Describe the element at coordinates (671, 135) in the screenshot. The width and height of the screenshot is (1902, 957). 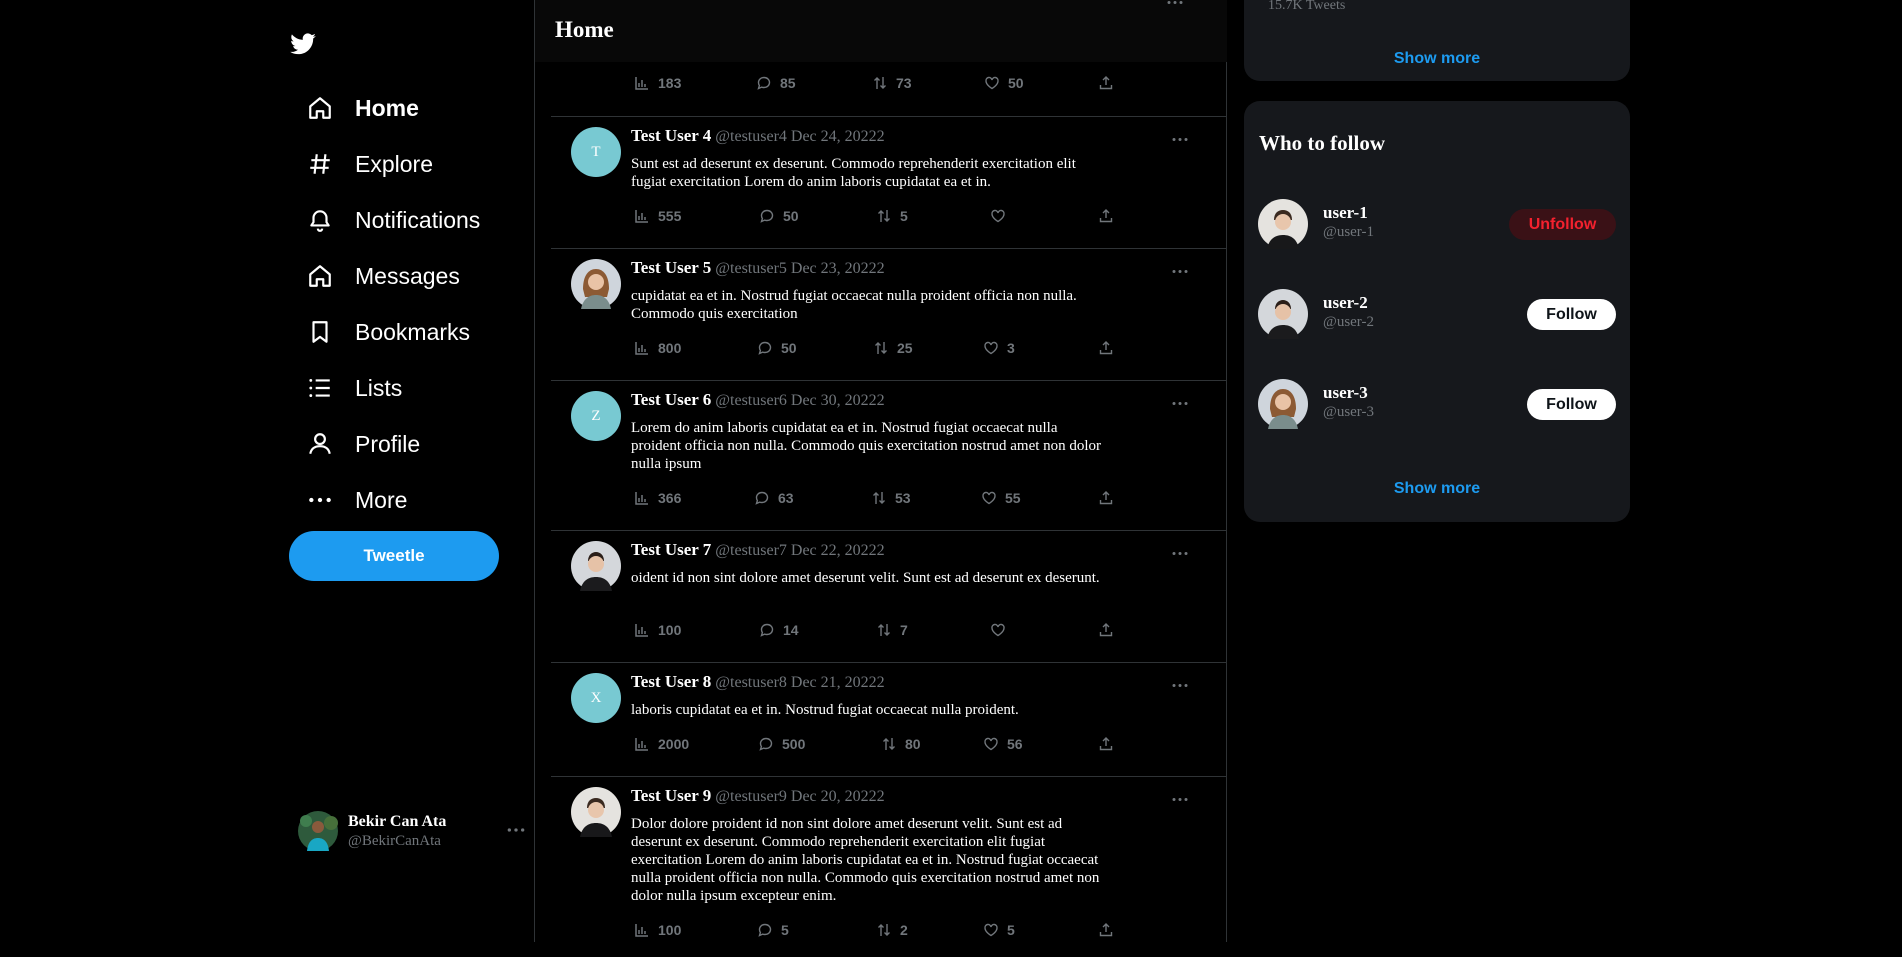
I see `tweet-author-name: Test User 4` at that location.